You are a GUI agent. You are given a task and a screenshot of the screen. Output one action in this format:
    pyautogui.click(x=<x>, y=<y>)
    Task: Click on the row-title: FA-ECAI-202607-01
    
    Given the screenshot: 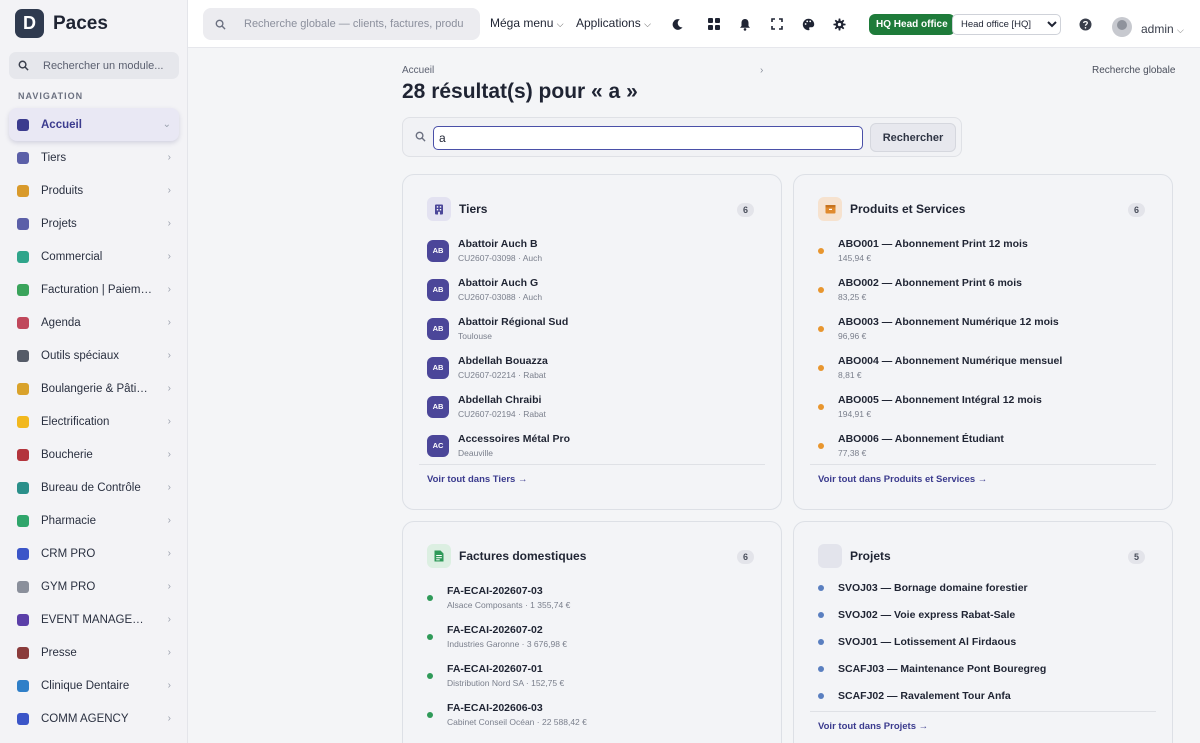 What is the action you would take?
    pyautogui.click(x=495, y=669)
    